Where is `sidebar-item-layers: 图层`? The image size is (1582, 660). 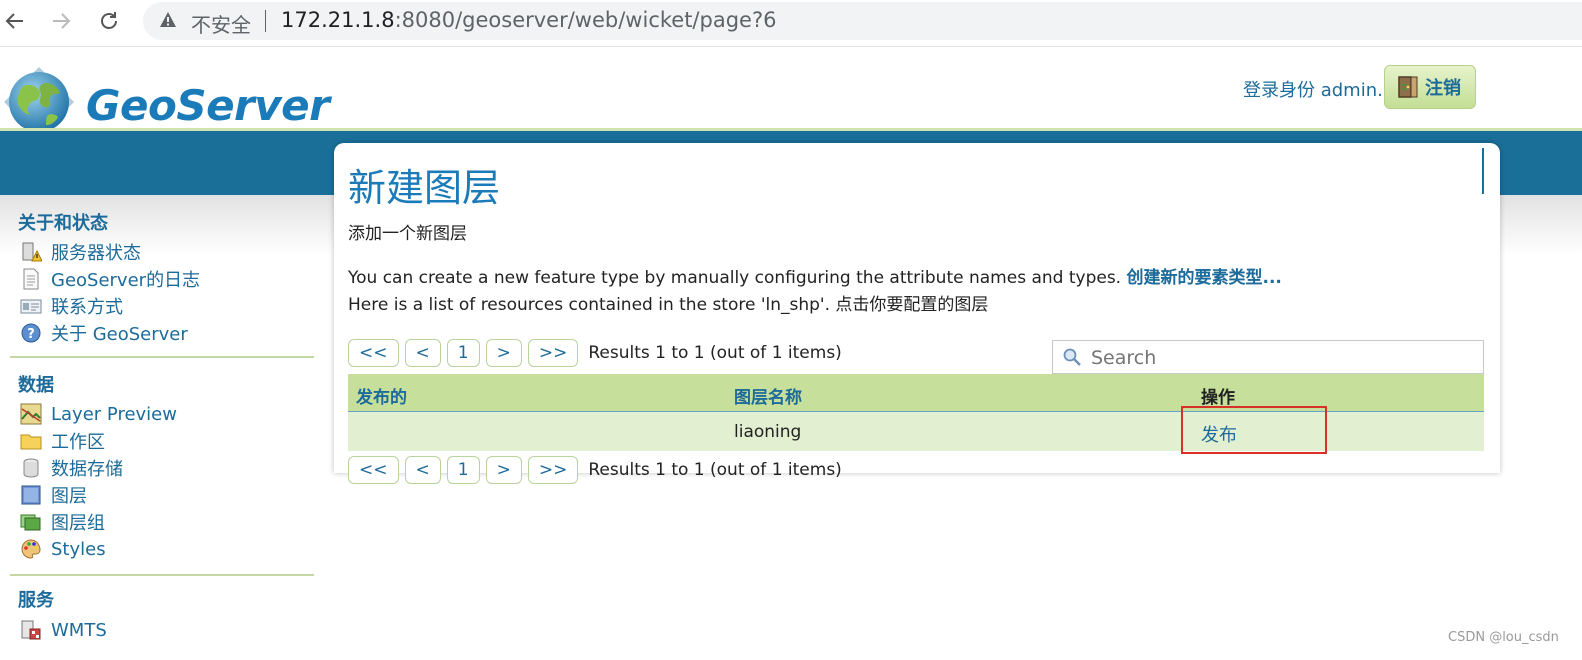 sidebar-item-layers: 图层 is located at coordinates (53, 495).